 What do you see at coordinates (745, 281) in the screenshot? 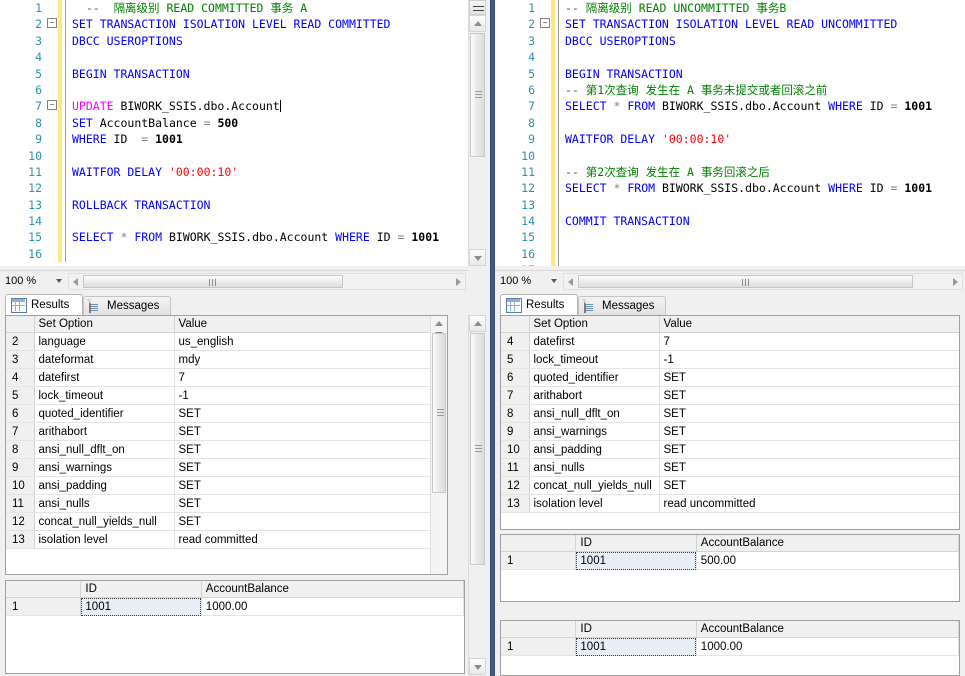
I see `right-hscroll-thumb` at bounding box center [745, 281].